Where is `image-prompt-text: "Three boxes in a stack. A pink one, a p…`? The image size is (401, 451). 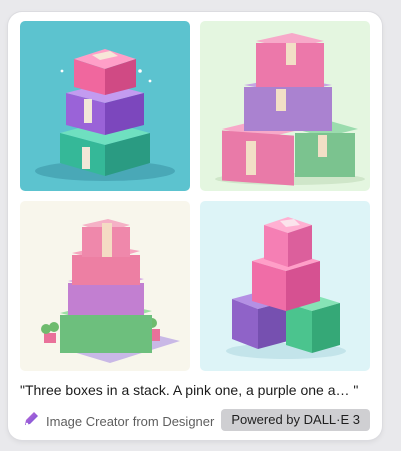 image-prompt-text: "Three boxes in a stack. A pink one, a p… is located at coordinates (189, 390).